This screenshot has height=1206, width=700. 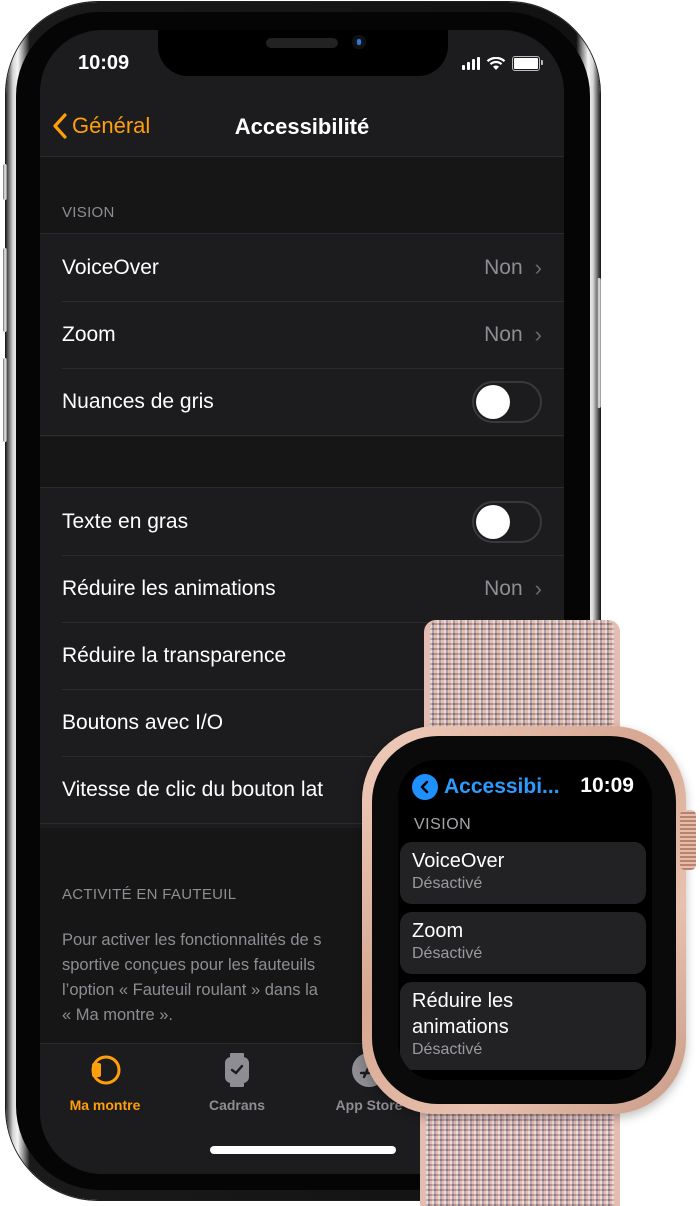 I want to click on watch-face-icon, so click(x=237, y=1070).